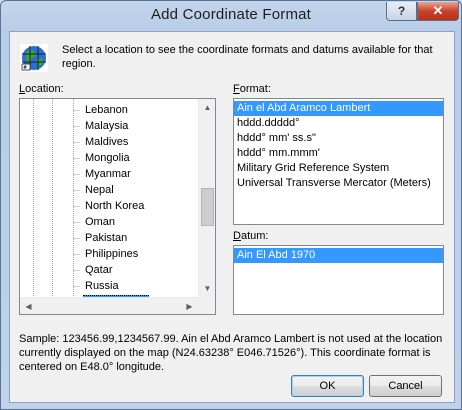  I want to click on location-horizontal-scrollbar: ◀ ▶, so click(109, 305).